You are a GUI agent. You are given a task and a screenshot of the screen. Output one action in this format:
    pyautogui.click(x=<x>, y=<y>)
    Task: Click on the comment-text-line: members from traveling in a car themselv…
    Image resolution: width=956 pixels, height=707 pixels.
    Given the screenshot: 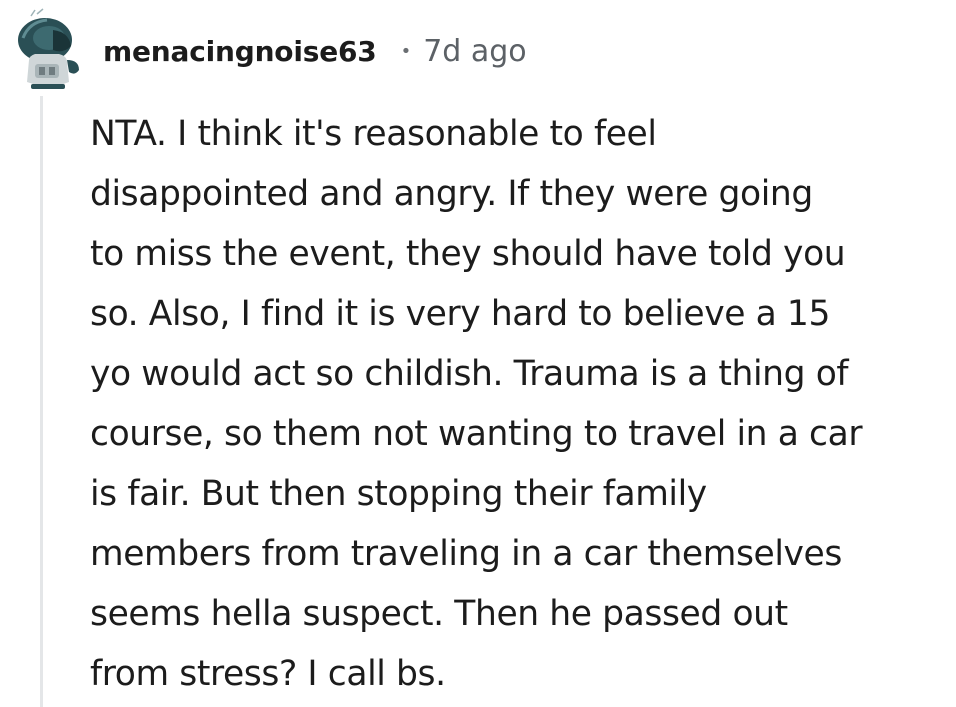 What is the action you would take?
    pyautogui.click(x=466, y=554)
    